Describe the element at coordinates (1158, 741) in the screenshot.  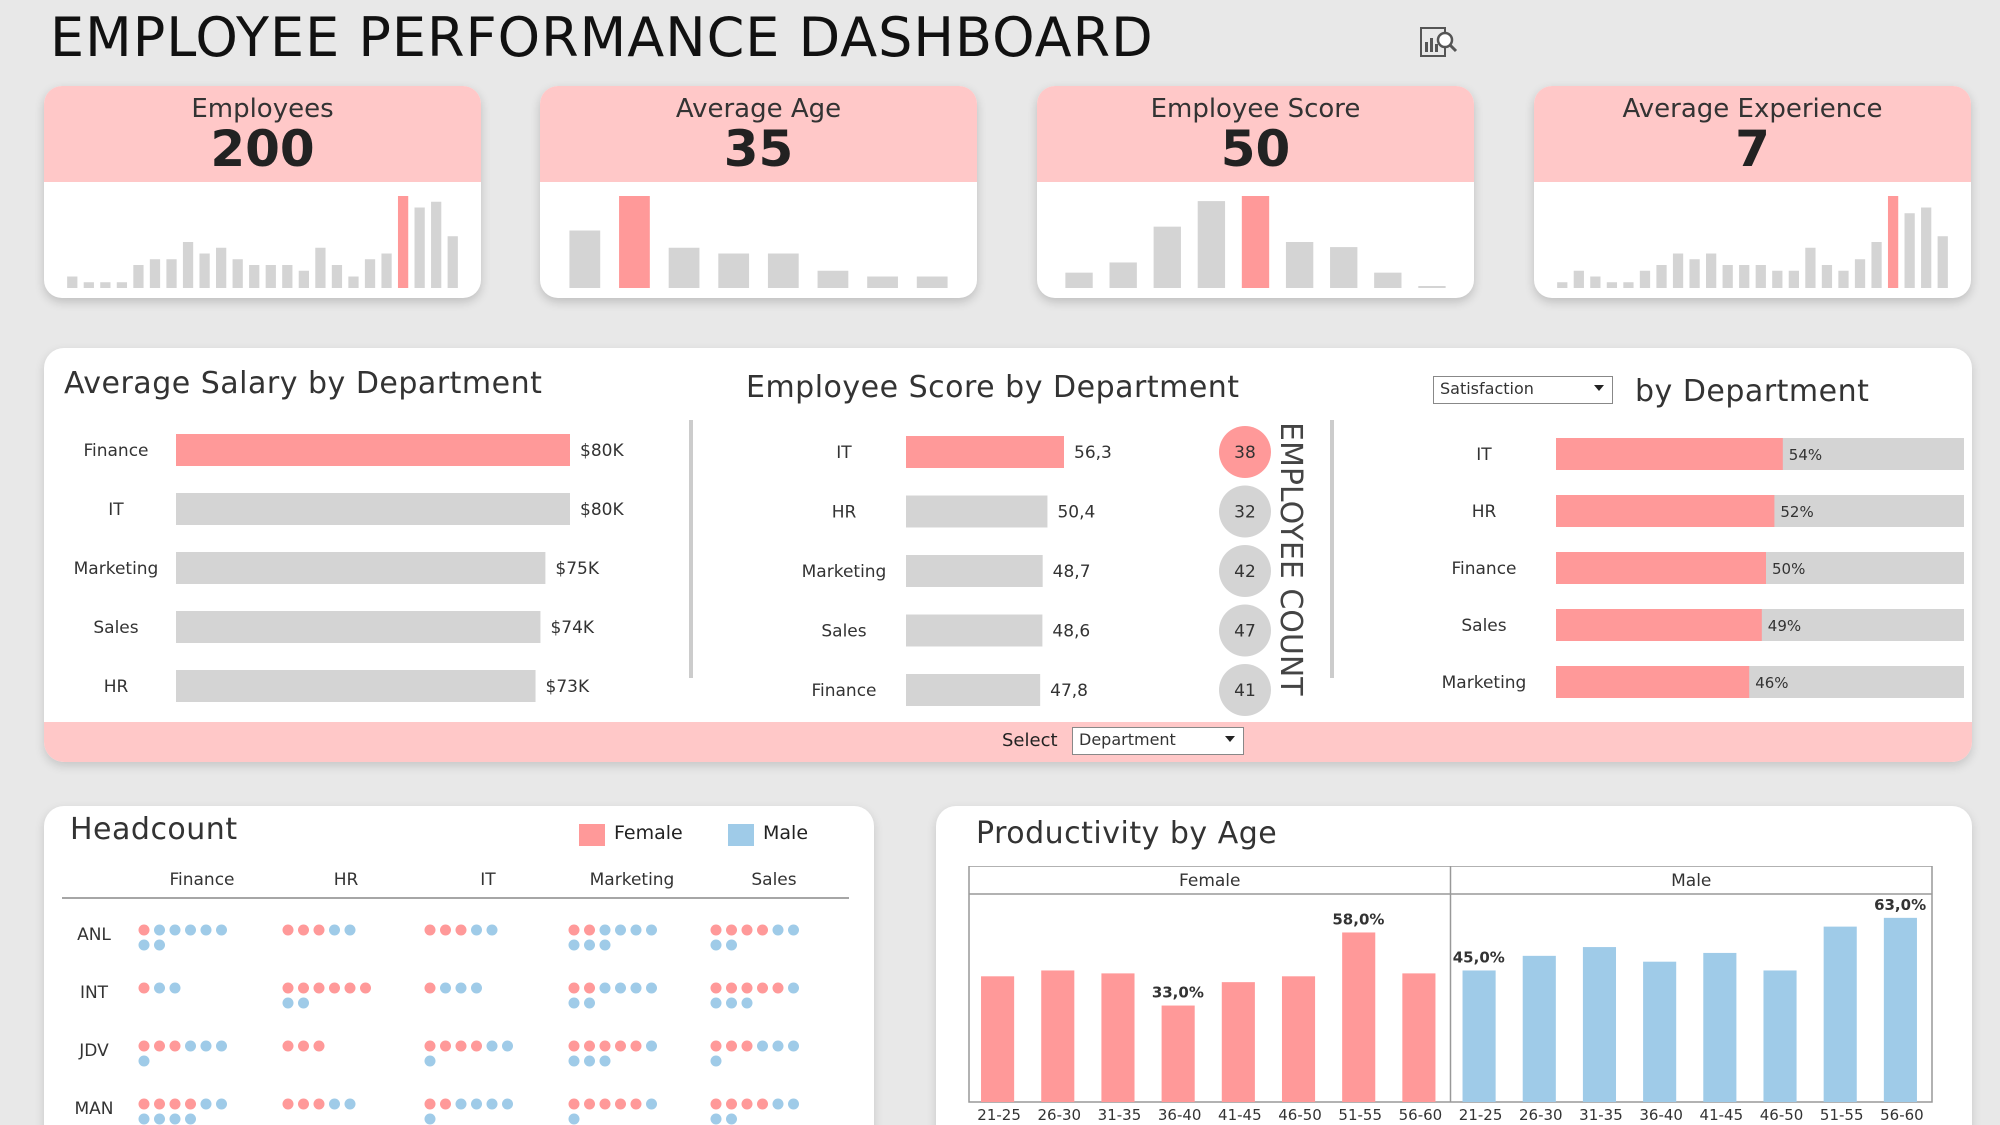
I see `department-select: Department` at that location.